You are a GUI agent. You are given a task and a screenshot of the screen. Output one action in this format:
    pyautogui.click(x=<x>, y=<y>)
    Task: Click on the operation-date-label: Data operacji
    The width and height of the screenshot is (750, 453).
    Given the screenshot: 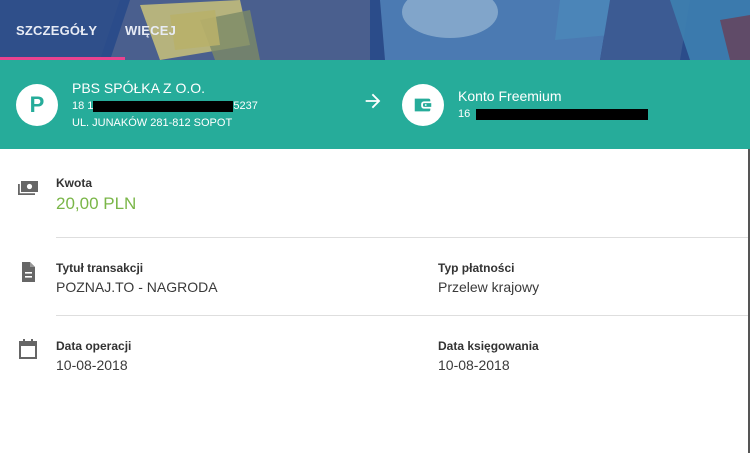 What is the action you would take?
    pyautogui.click(x=94, y=346)
    